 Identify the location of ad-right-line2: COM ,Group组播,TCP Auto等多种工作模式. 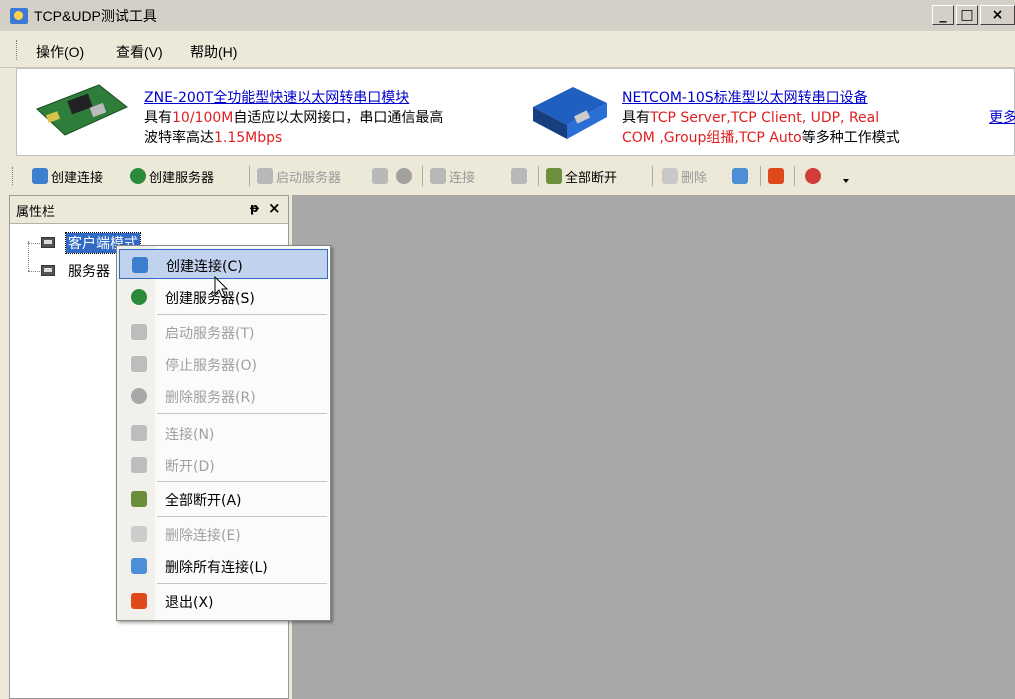
(761, 138).